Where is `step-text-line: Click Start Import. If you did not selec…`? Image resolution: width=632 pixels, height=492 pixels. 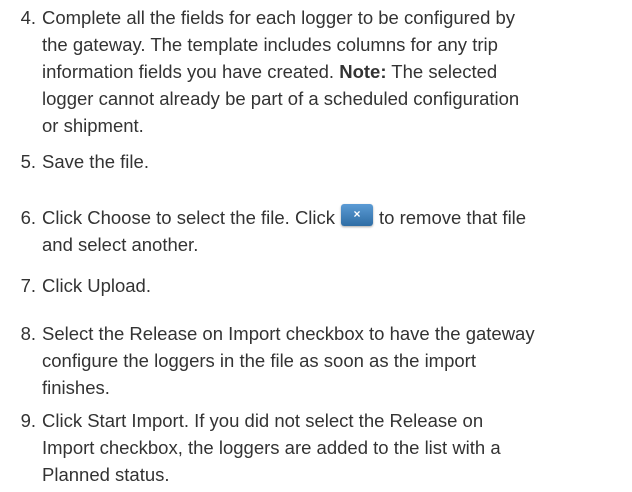
step-text-line: Click Start Import. If you did not selec… is located at coordinates (263, 420).